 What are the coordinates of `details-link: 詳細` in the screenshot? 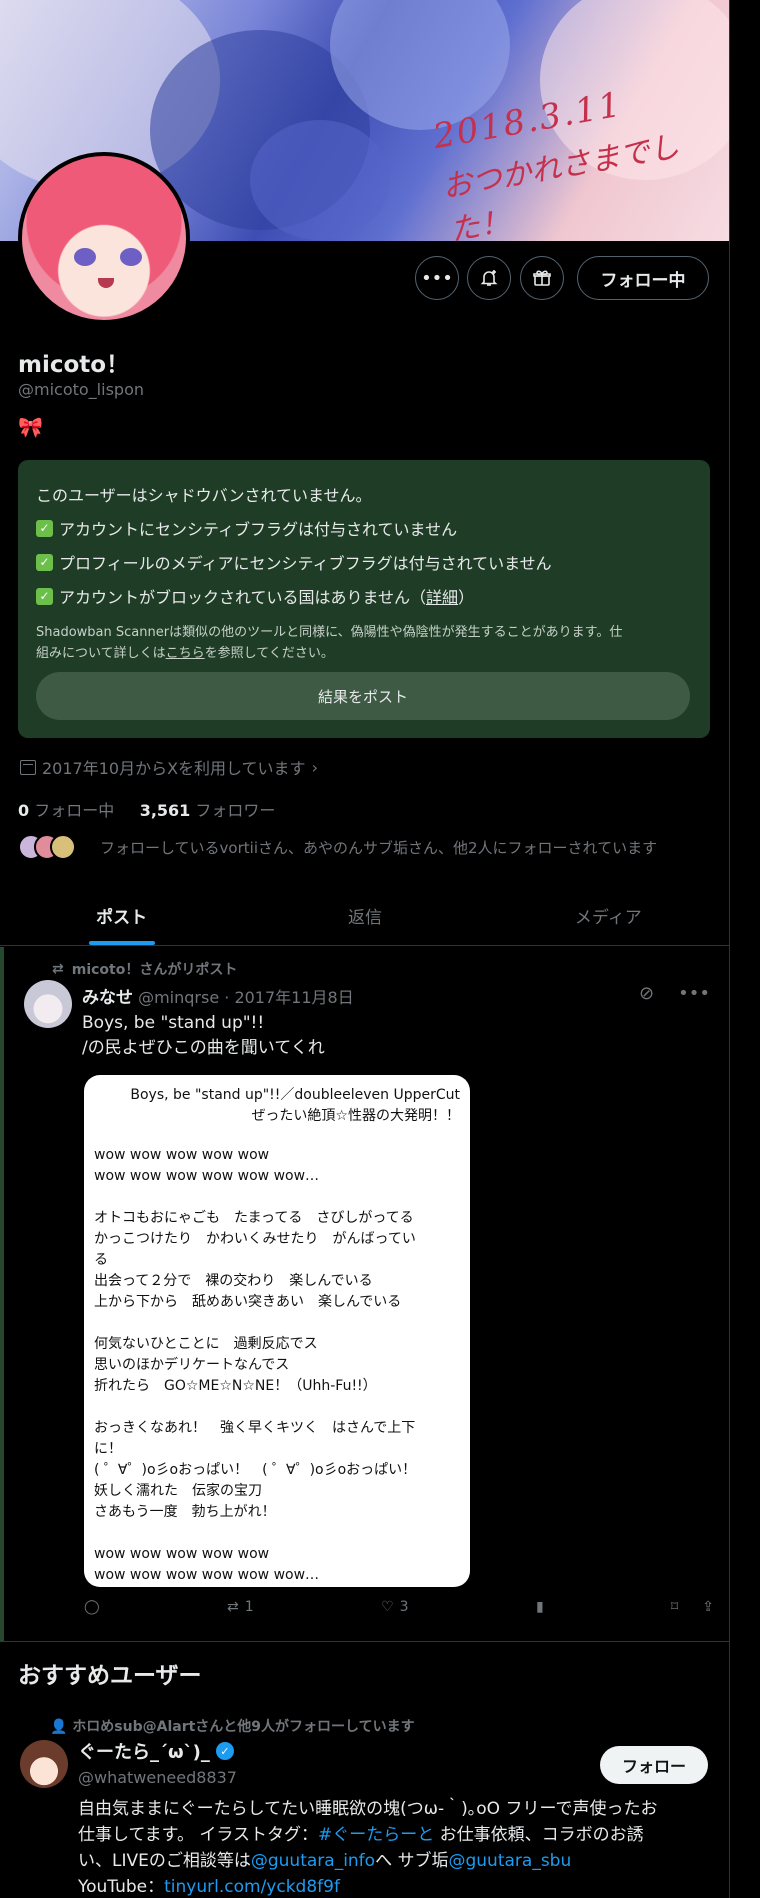 It's located at (442, 596).